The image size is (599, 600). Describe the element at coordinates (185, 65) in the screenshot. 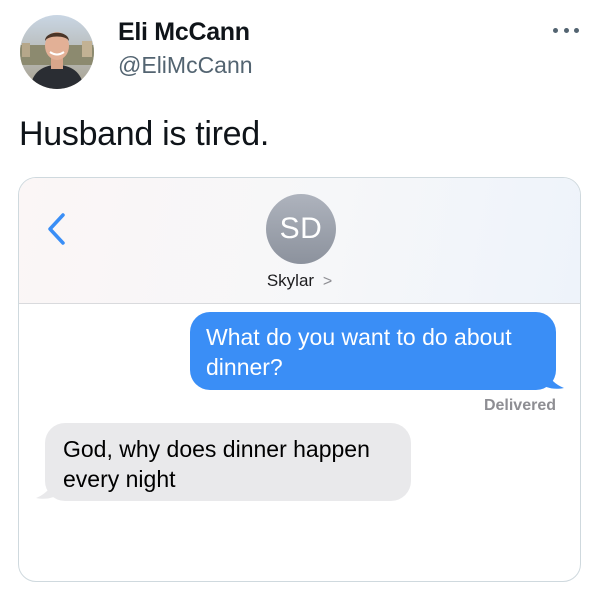

I see `author-handle: @EliMcCann` at that location.